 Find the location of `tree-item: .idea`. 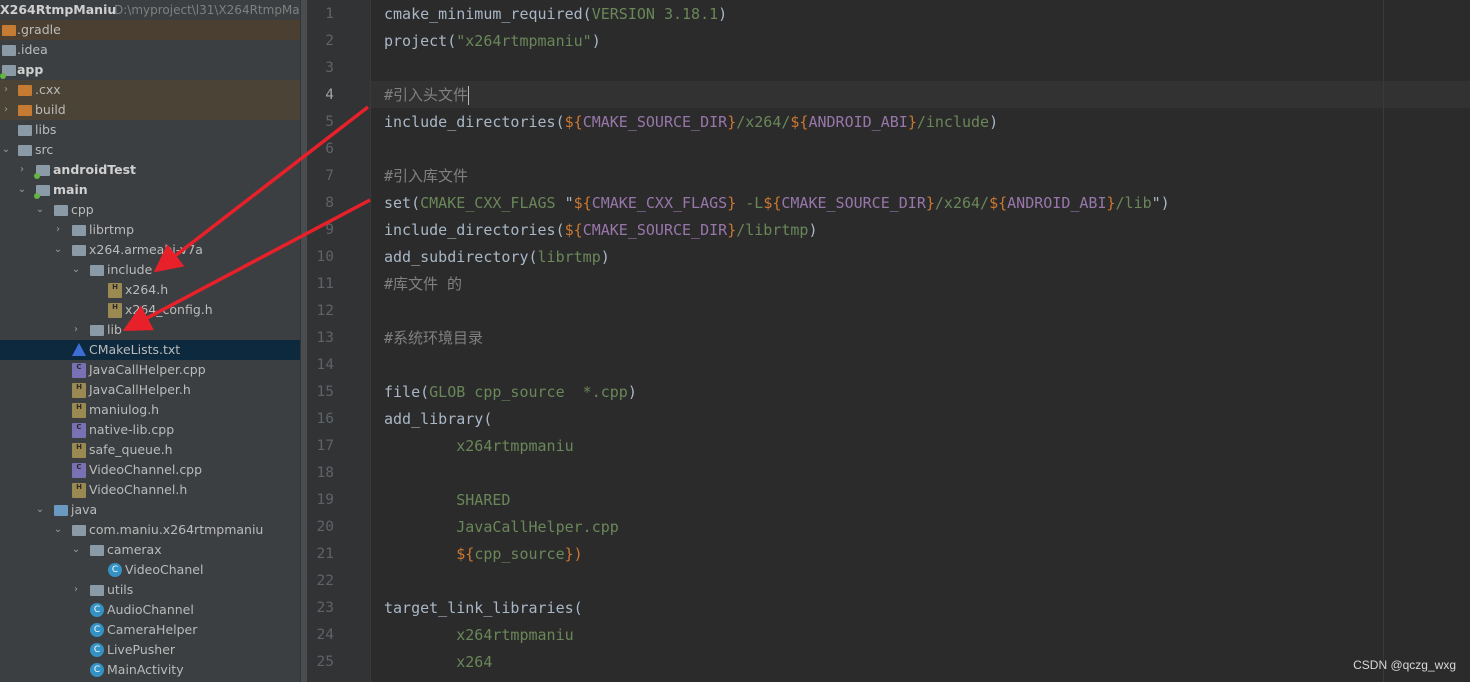

tree-item: .idea is located at coordinates (150, 50).